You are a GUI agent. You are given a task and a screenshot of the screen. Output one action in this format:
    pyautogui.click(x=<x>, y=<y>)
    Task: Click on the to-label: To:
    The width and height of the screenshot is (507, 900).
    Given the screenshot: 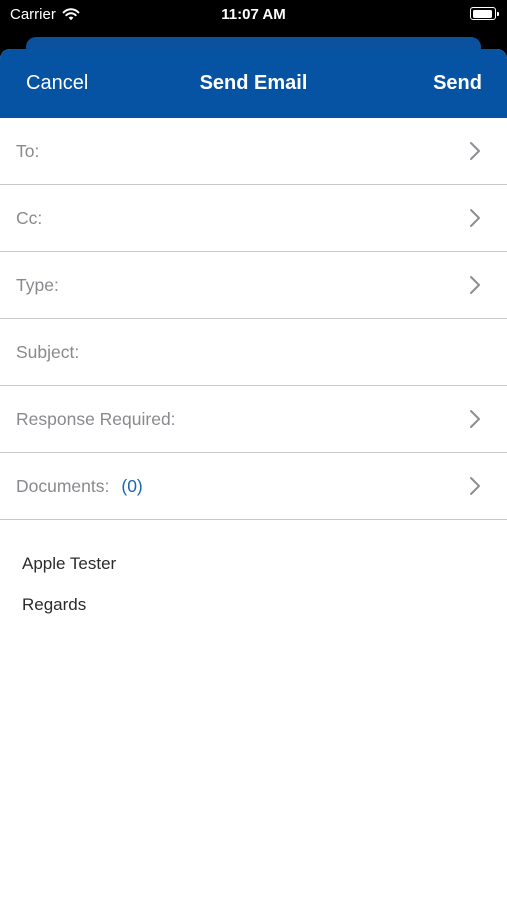 What is the action you would take?
    pyautogui.click(x=28, y=150)
    